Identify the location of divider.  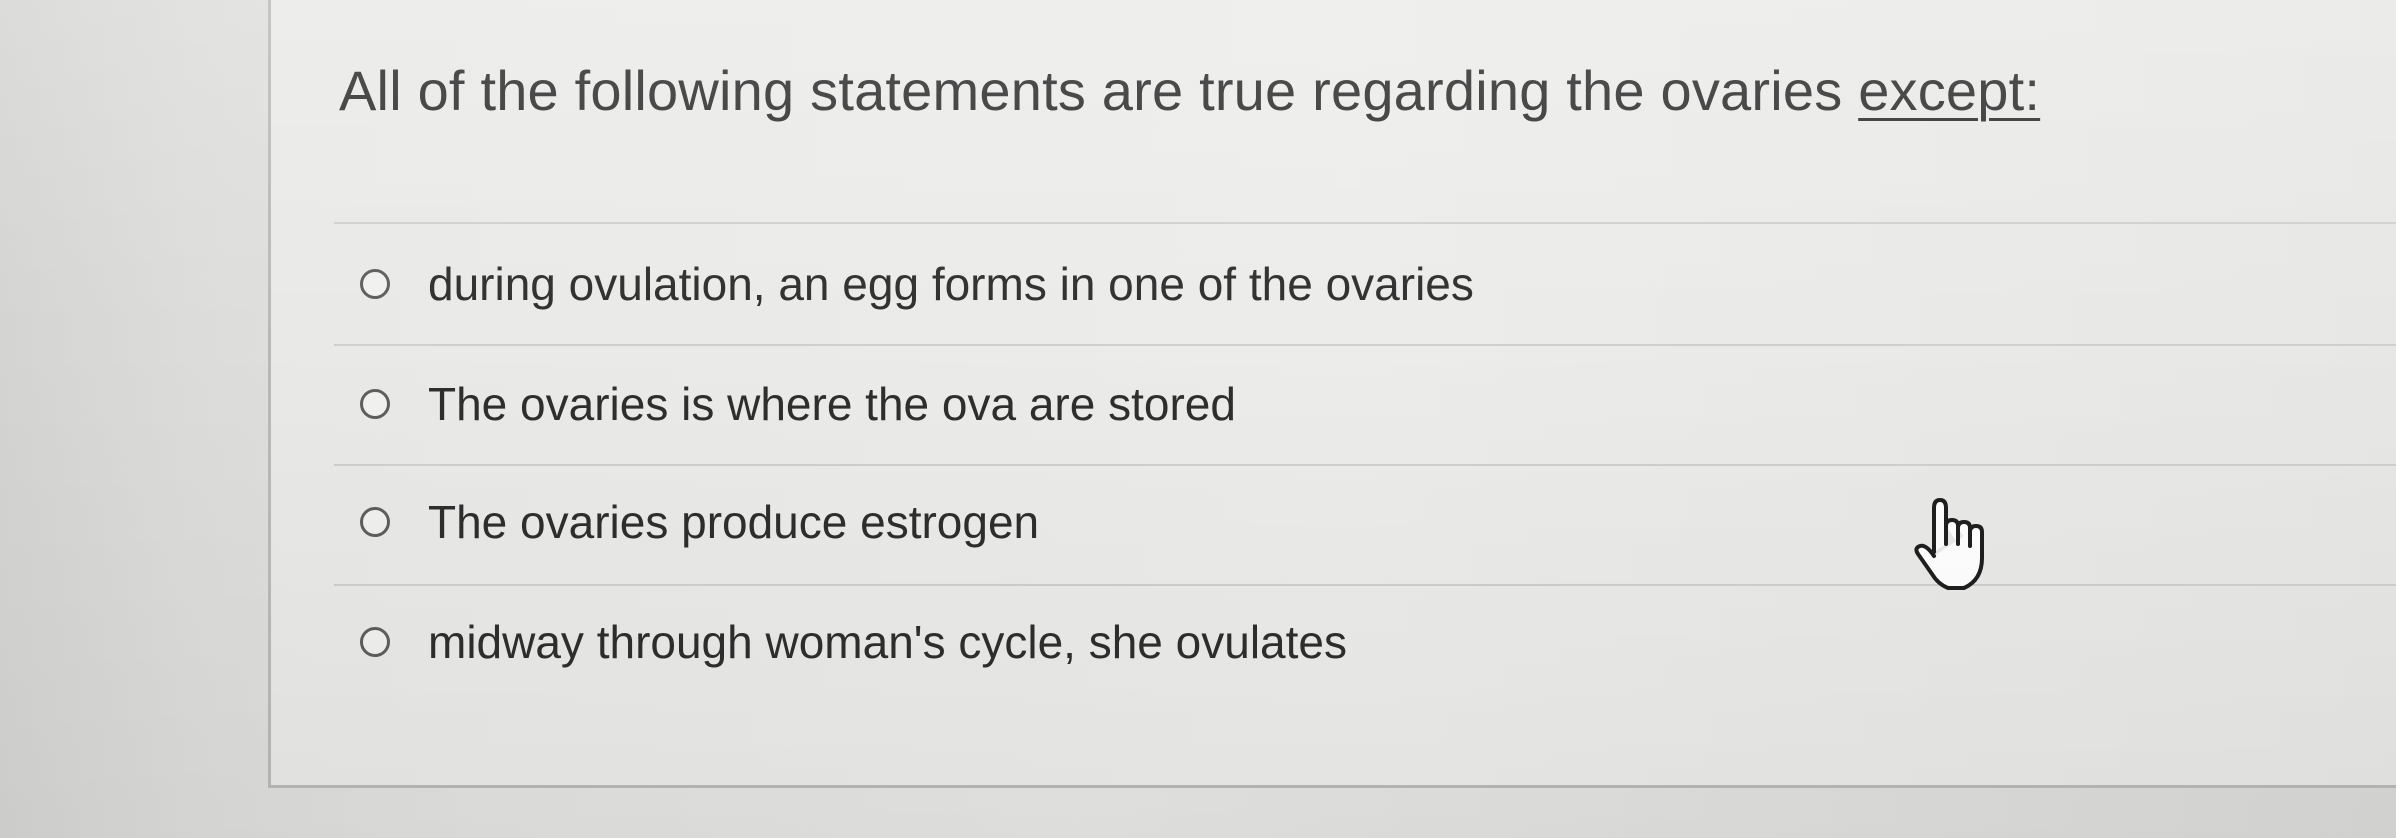
(1365, 223).